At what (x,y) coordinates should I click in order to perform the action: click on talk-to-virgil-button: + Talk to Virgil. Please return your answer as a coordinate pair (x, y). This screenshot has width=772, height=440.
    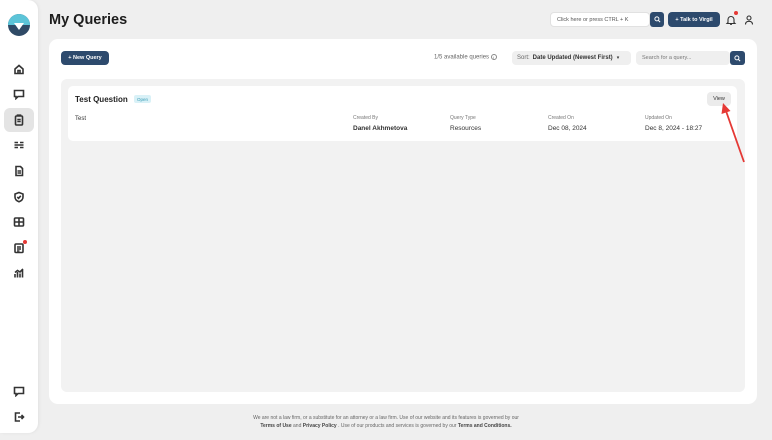
    Looking at the image, I should click on (694, 19).